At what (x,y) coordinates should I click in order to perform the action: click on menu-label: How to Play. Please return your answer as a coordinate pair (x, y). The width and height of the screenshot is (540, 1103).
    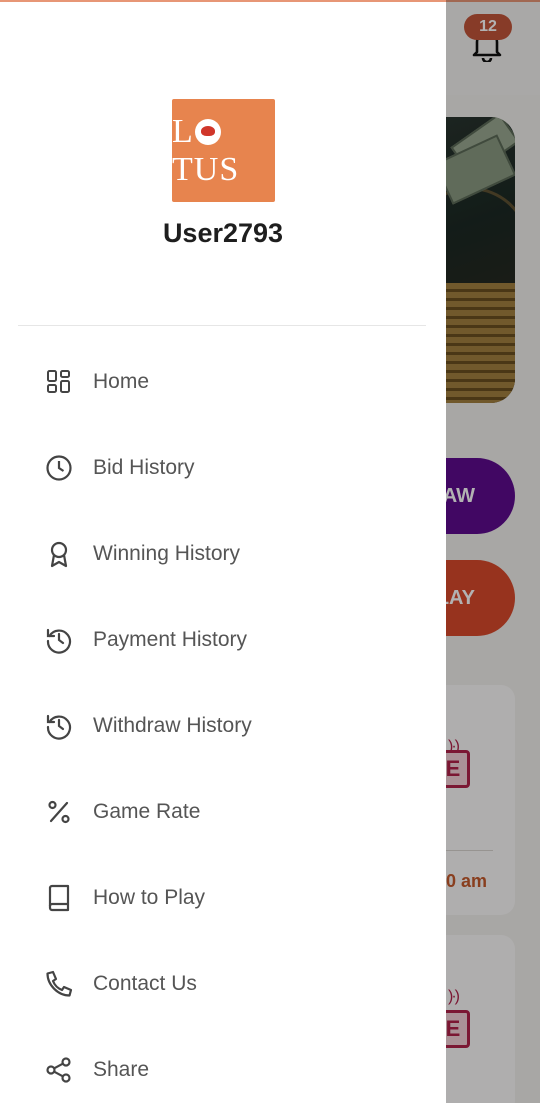
    Looking at the image, I should click on (149, 897).